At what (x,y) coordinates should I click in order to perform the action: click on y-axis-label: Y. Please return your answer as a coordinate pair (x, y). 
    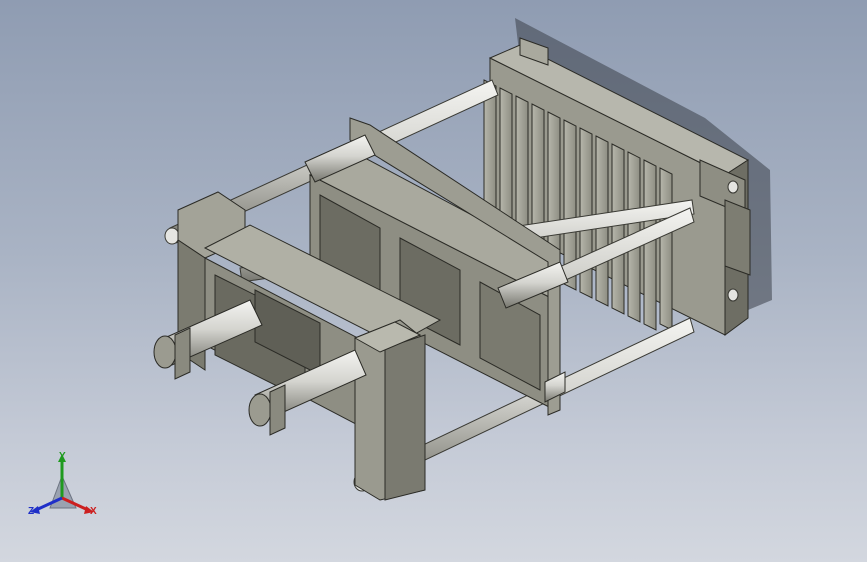
    Looking at the image, I should click on (62, 456).